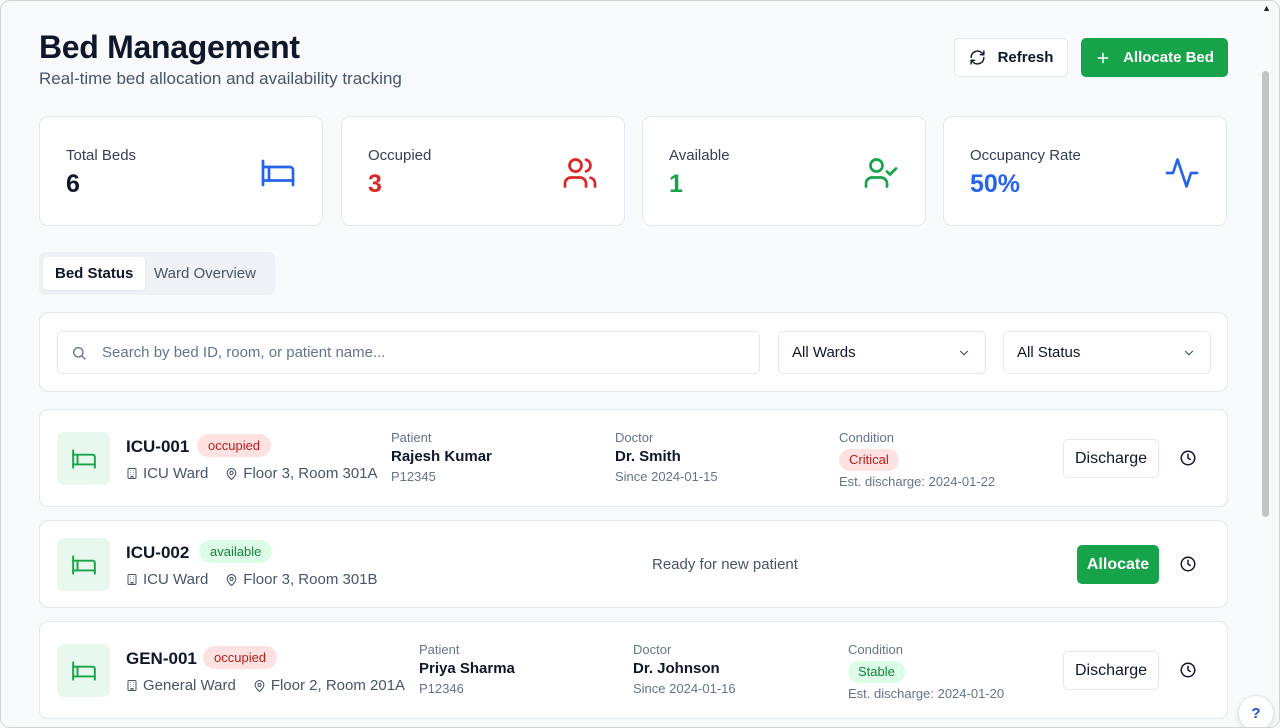 The width and height of the screenshot is (1280, 728). Describe the element at coordinates (824, 352) in the screenshot. I see `ward-select-value: All Wards` at that location.